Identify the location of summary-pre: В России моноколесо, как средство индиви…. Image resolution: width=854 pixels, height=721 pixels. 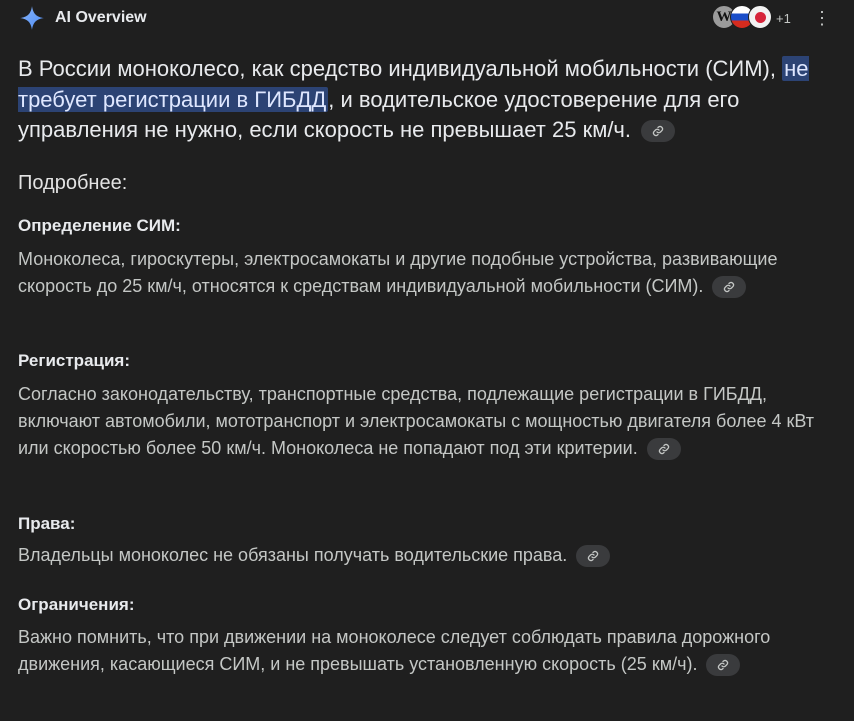
(400, 68).